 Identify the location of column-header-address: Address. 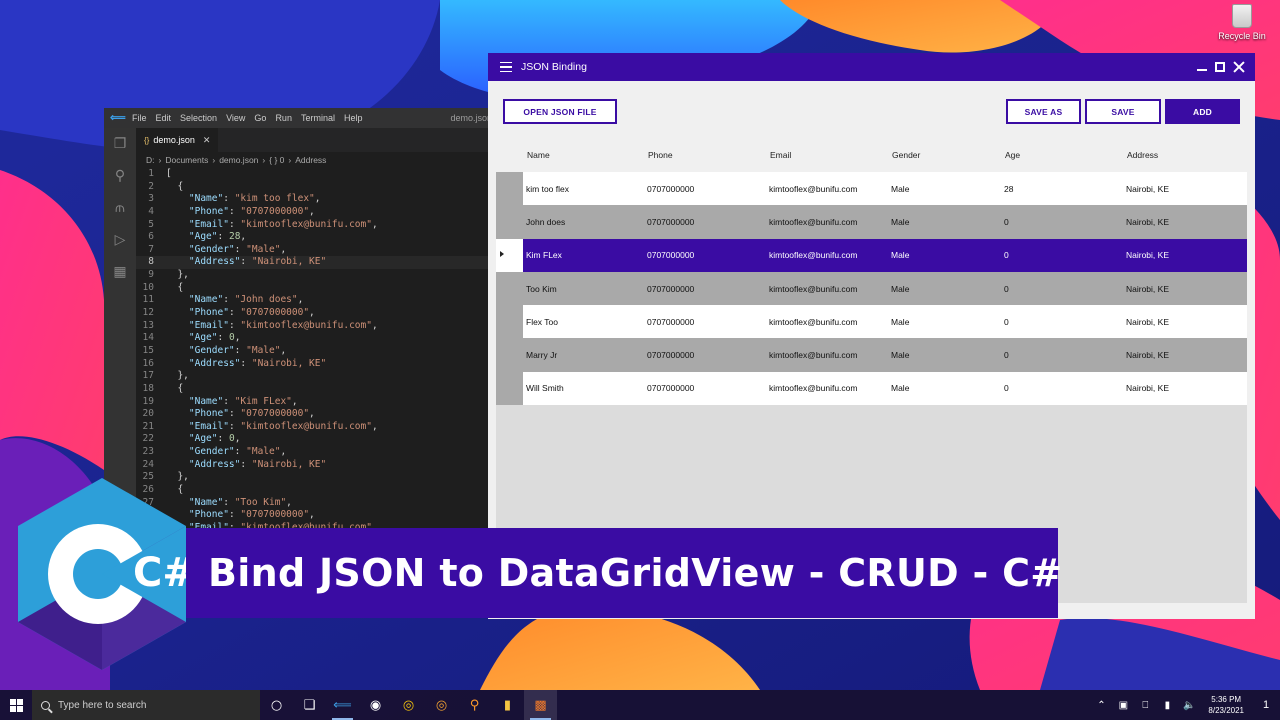
(1142, 155).